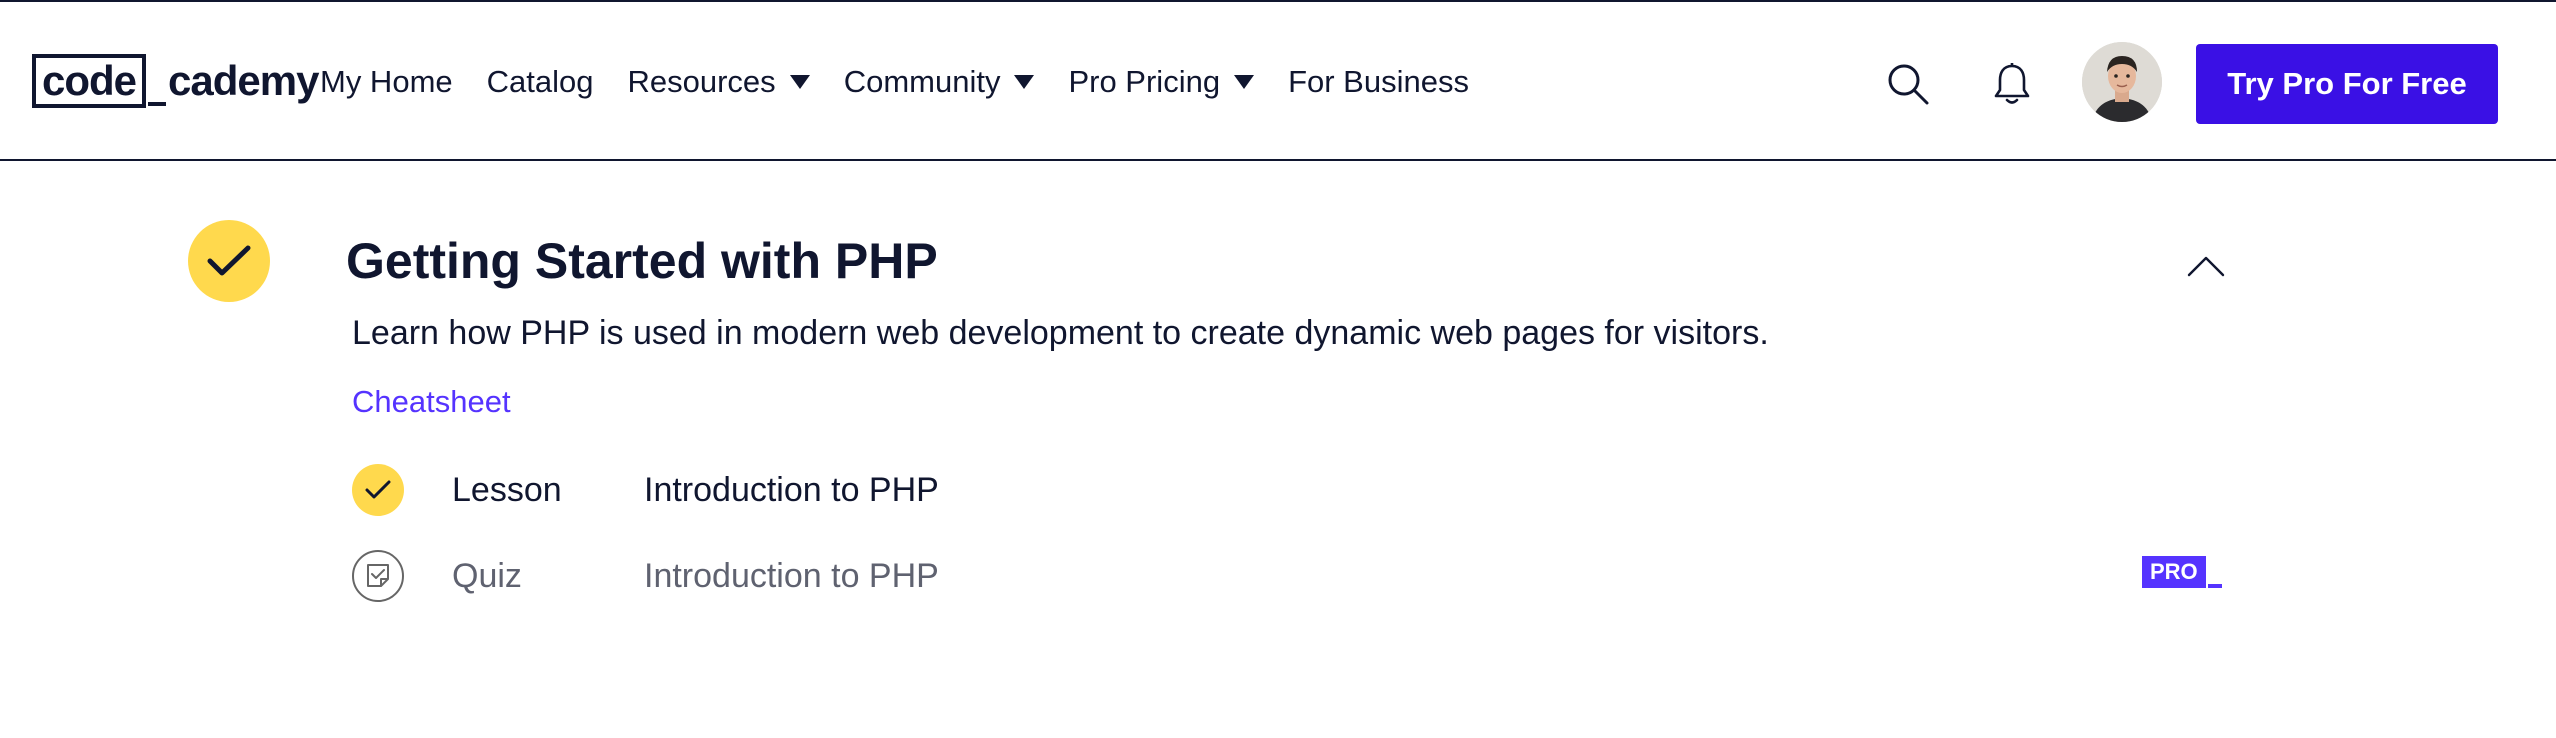 This screenshot has width=2556, height=738. What do you see at coordinates (2174, 572) in the screenshot?
I see `pro-badge-label: PRO` at bounding box center [2174, 572].